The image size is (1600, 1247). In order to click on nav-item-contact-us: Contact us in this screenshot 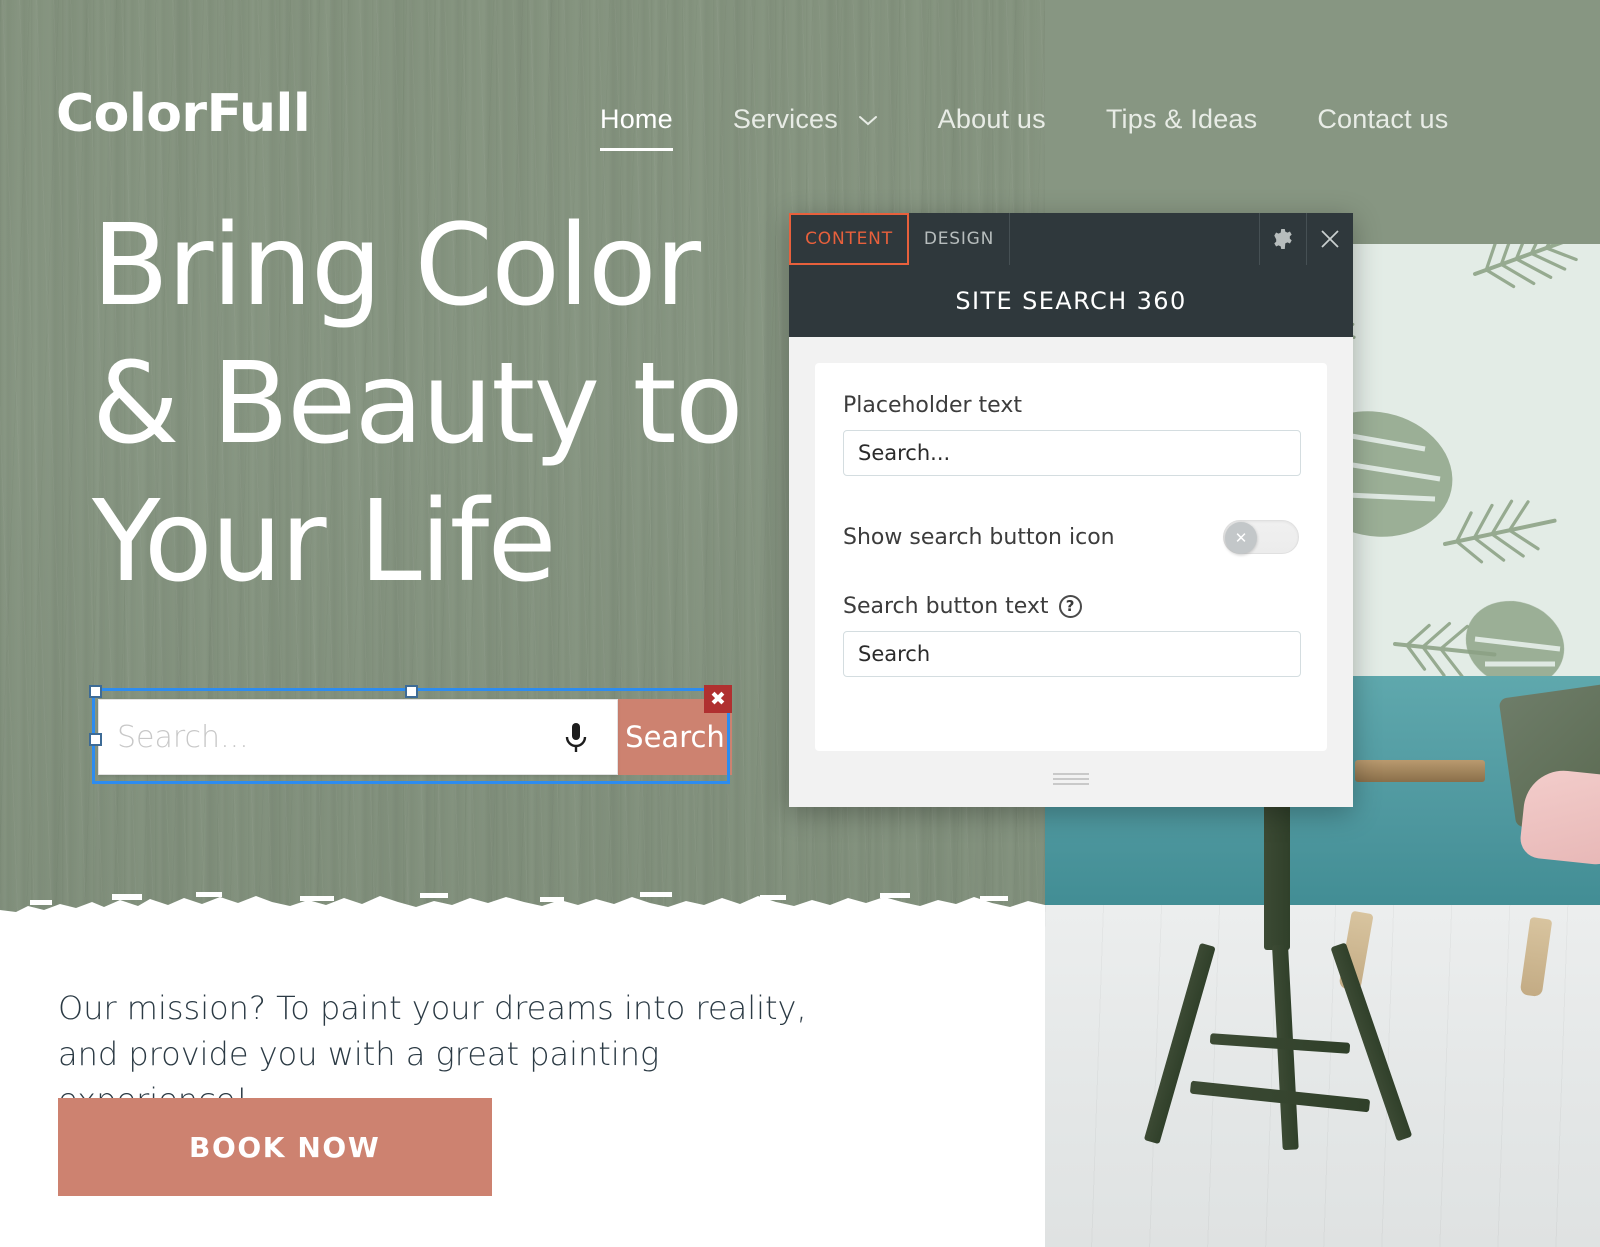, I will do `click(1382, 119)`.